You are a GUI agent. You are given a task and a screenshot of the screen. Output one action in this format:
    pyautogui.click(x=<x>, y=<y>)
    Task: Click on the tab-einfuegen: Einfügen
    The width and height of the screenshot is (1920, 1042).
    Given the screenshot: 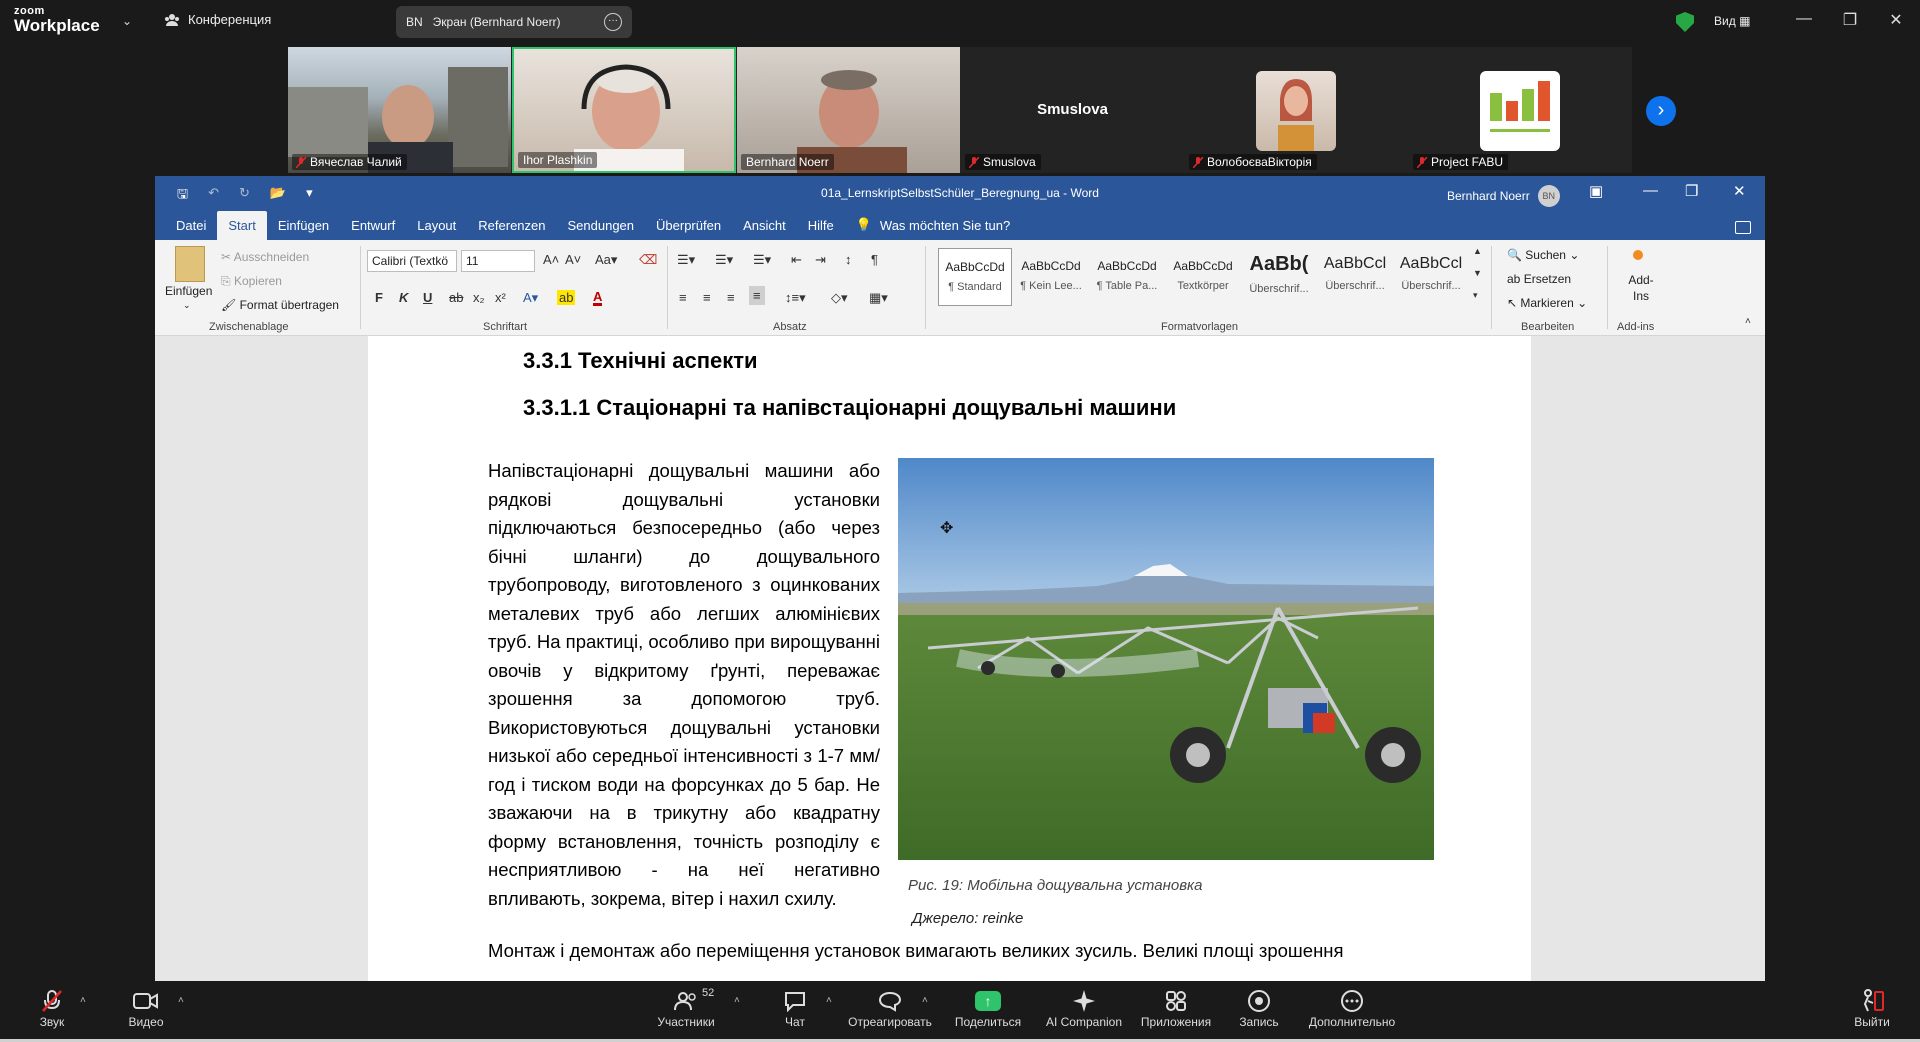 What is the action you would take?
    pyautogui.click(x=303, y=229)
    